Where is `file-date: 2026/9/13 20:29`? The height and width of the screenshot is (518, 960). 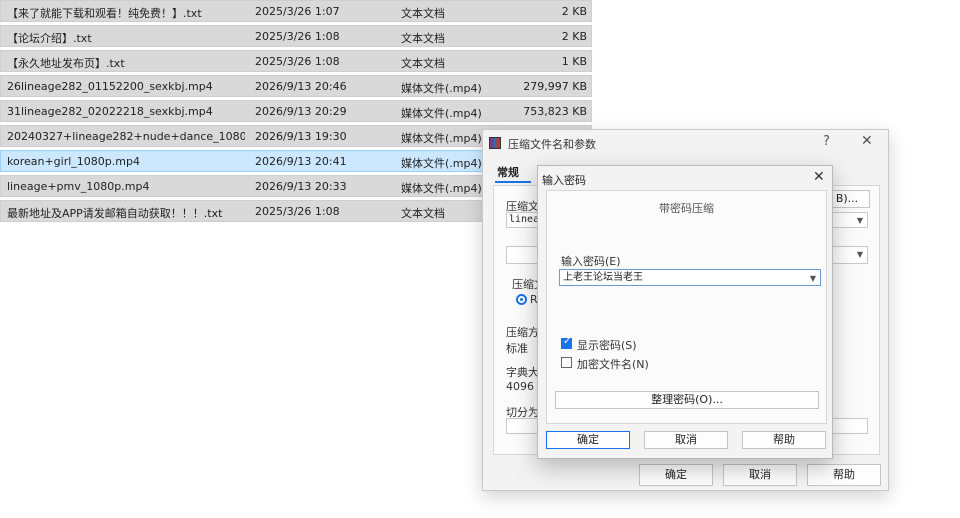
file-date: 2026/9/13 20:29 is located at coordinates (301, 111).